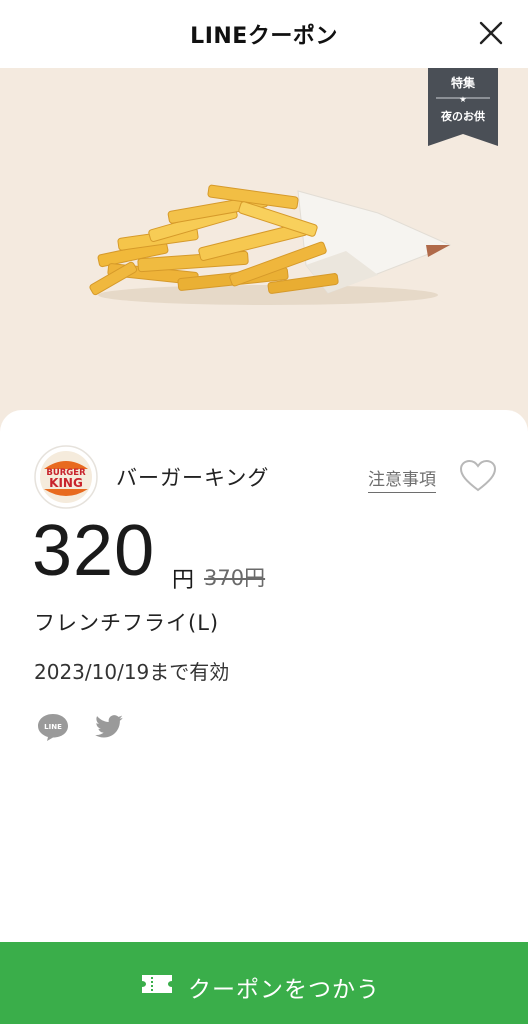 The height and width of the screenshot is (1024, 528). I want to click on line-icon: LINE, so click(53, 727).